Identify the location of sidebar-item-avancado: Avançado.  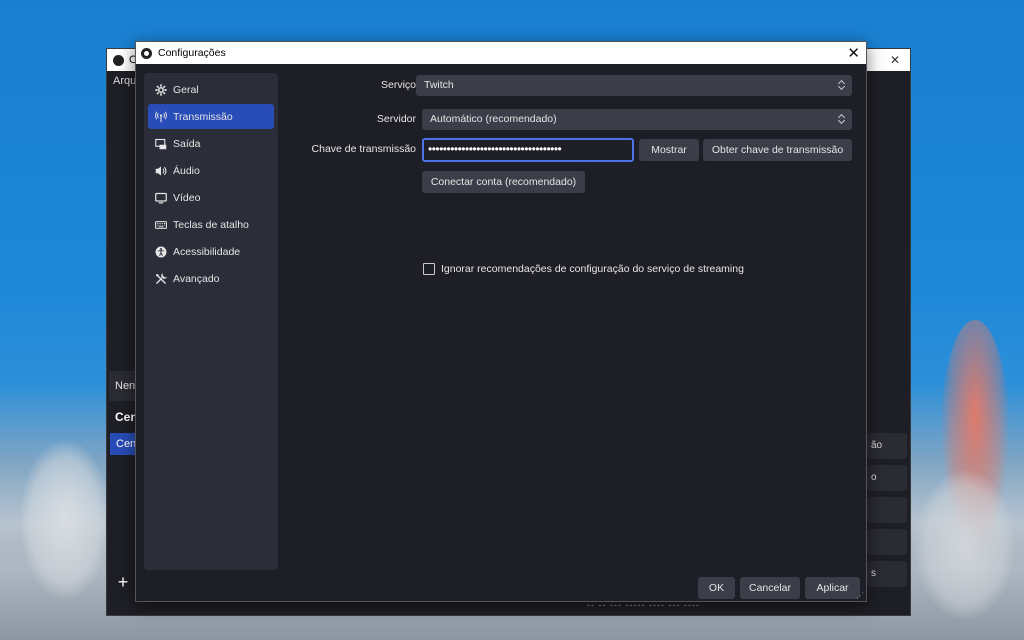
(211, 278).